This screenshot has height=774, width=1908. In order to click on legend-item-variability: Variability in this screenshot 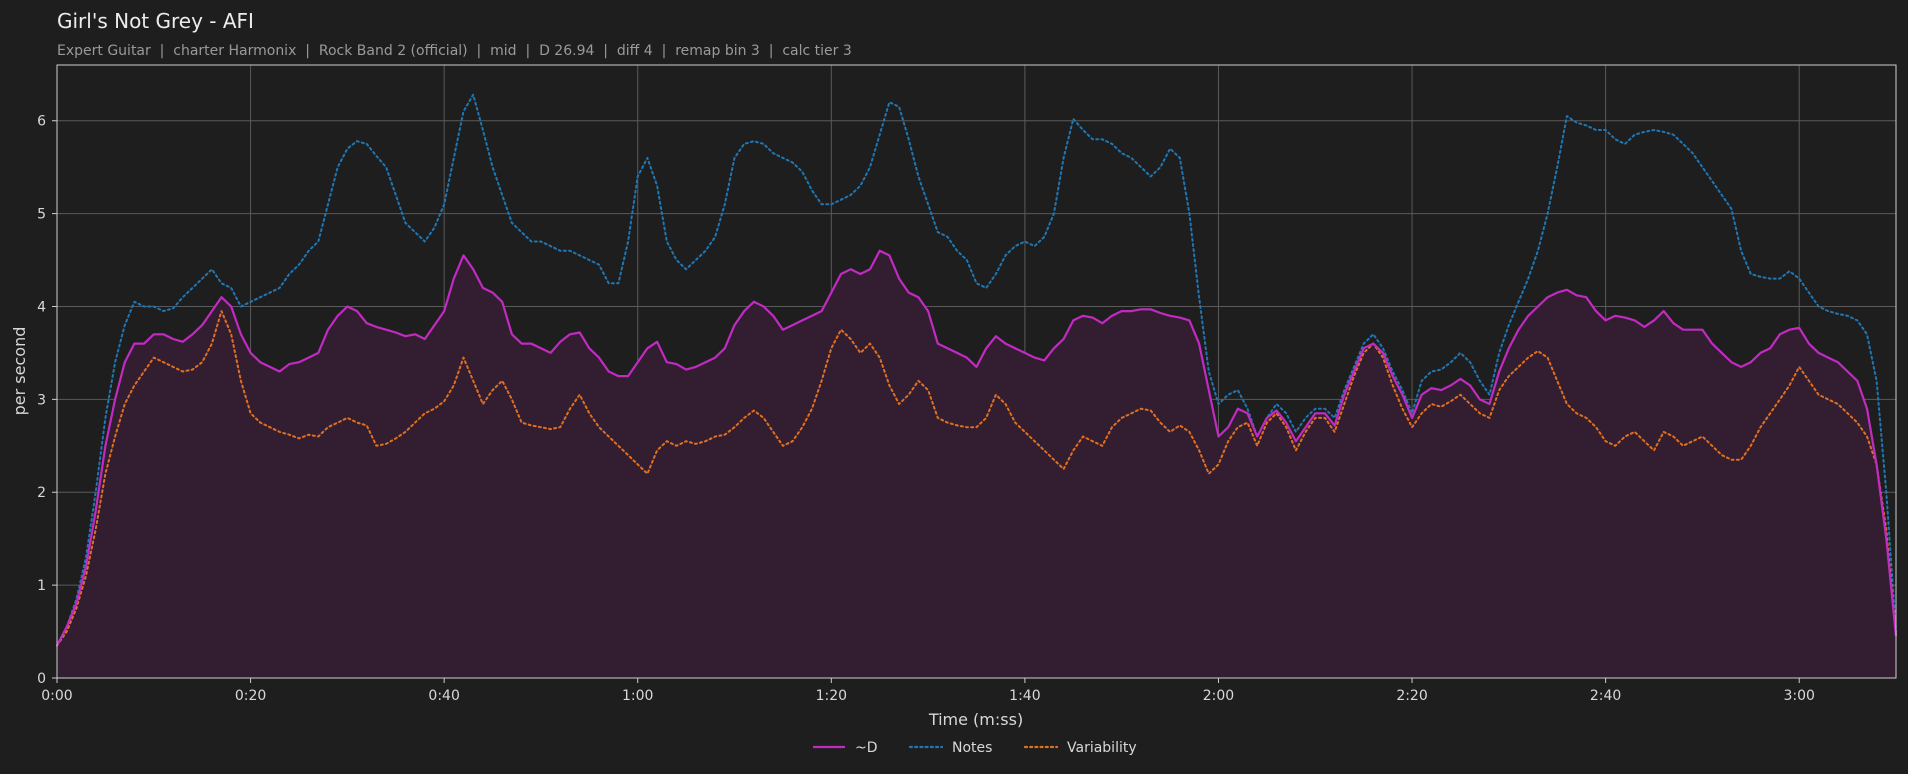, I will do `click(1080, 748)`.